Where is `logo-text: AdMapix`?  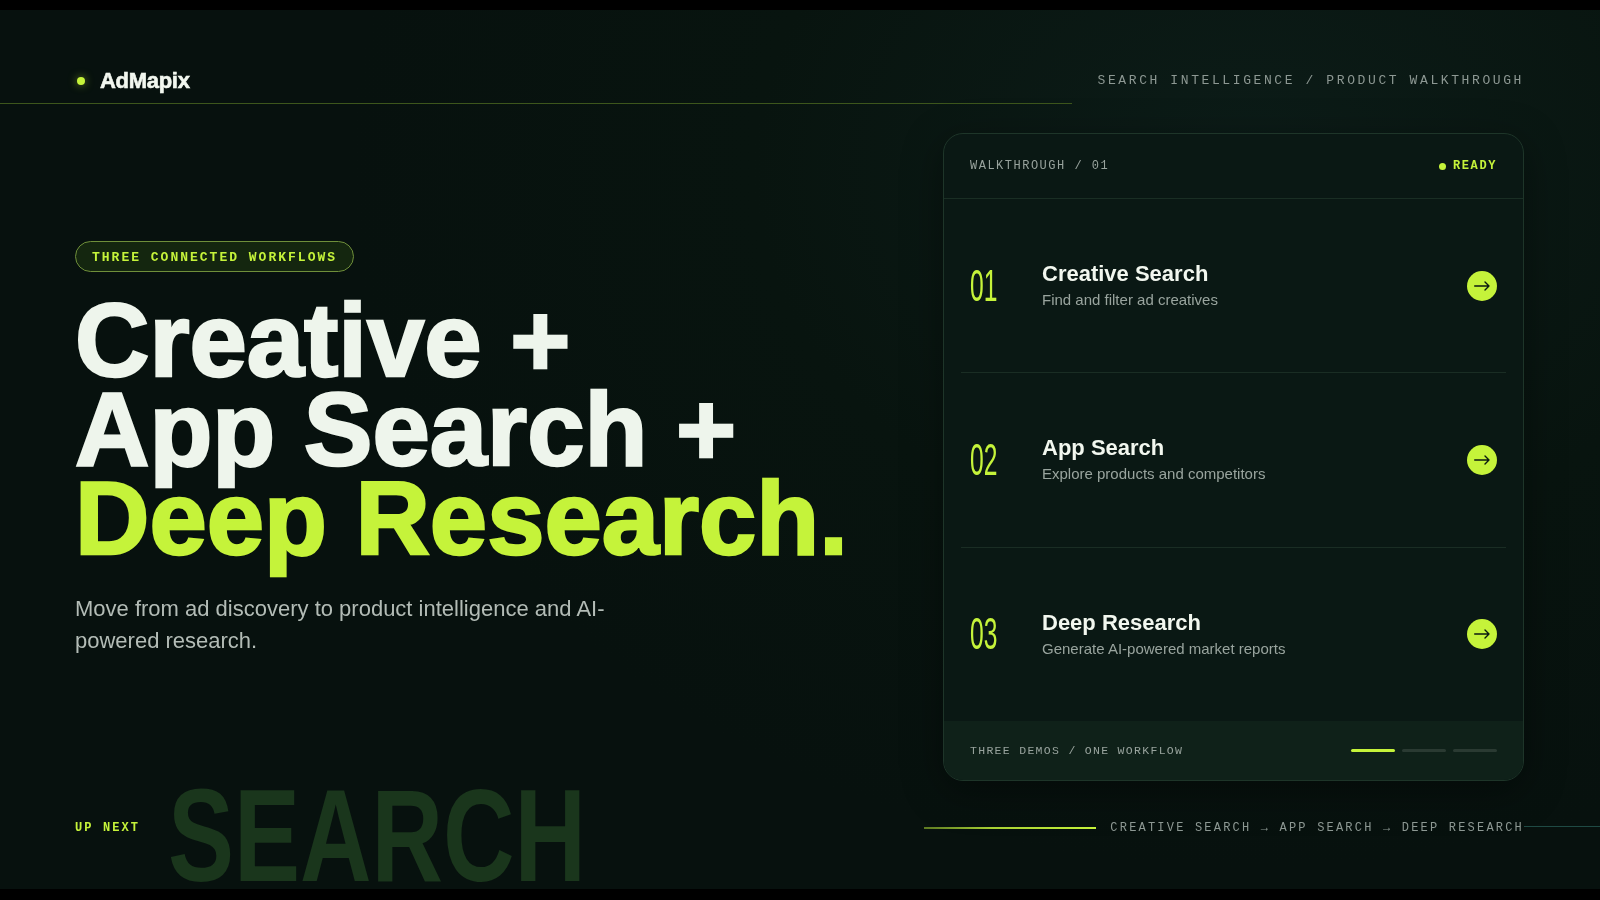 logo-text: AdMapix is located at coordinates (145, 80).